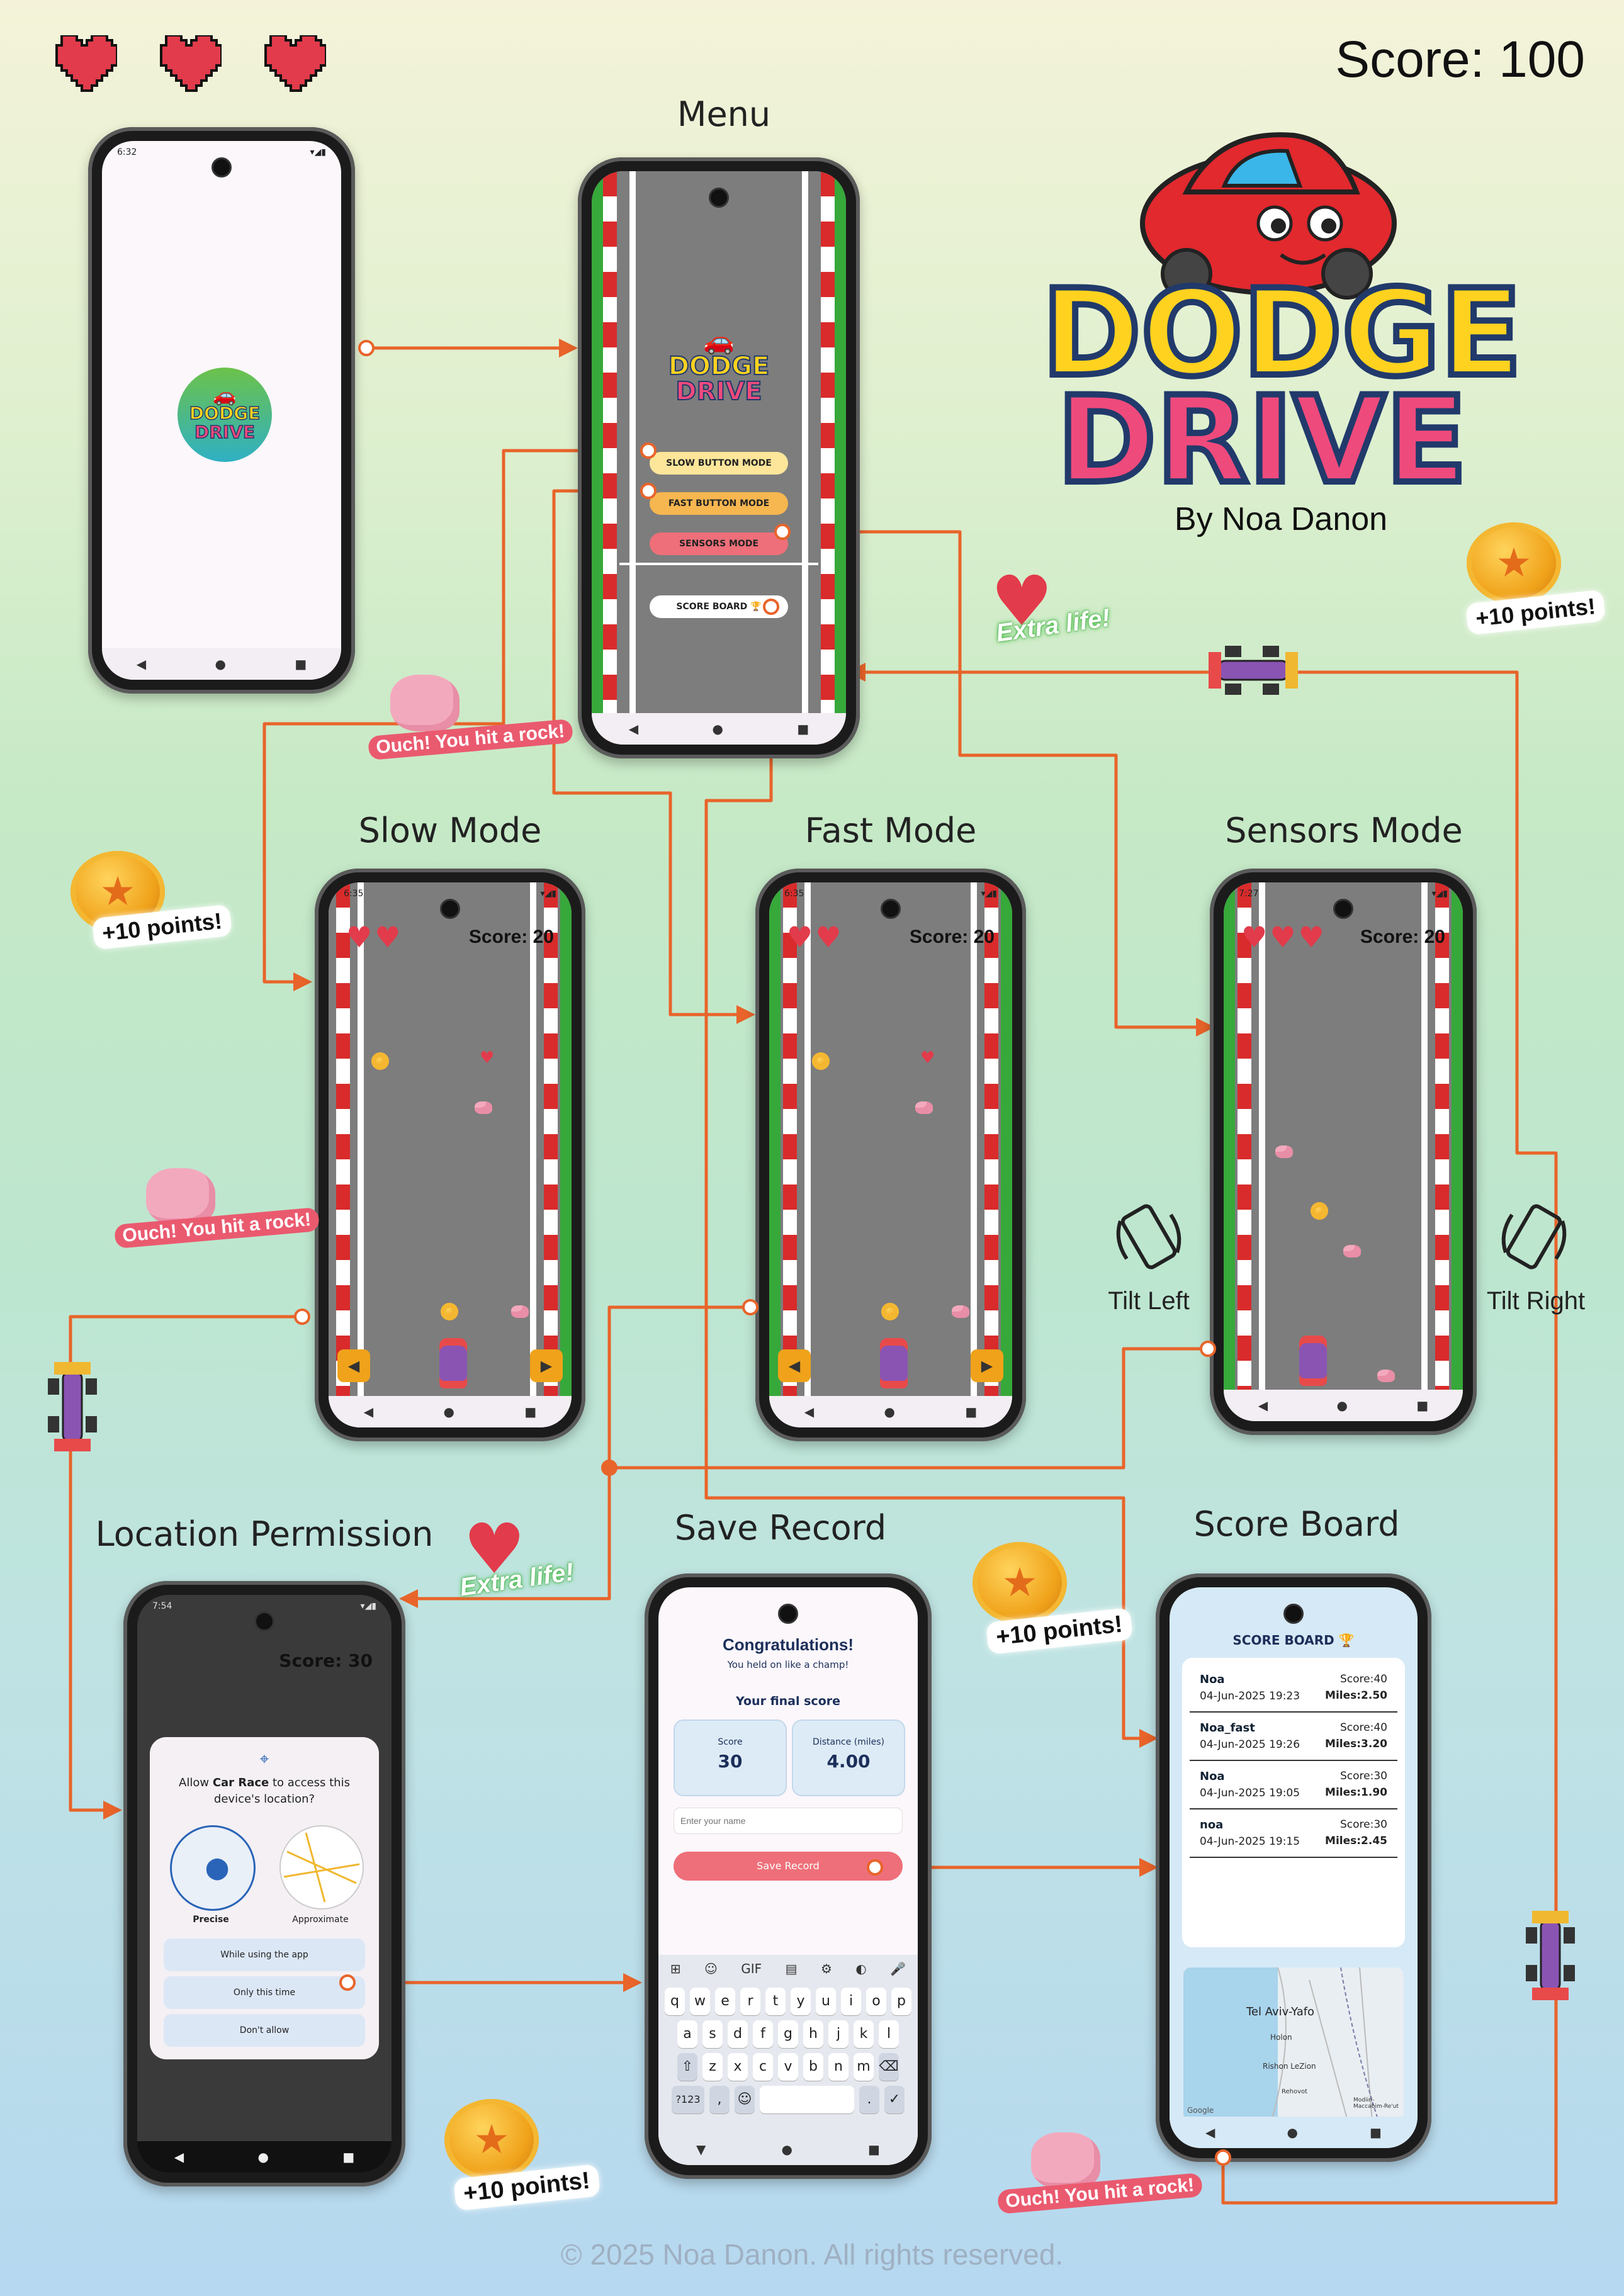  I want to click on key-d: d, so click(738, 2034).